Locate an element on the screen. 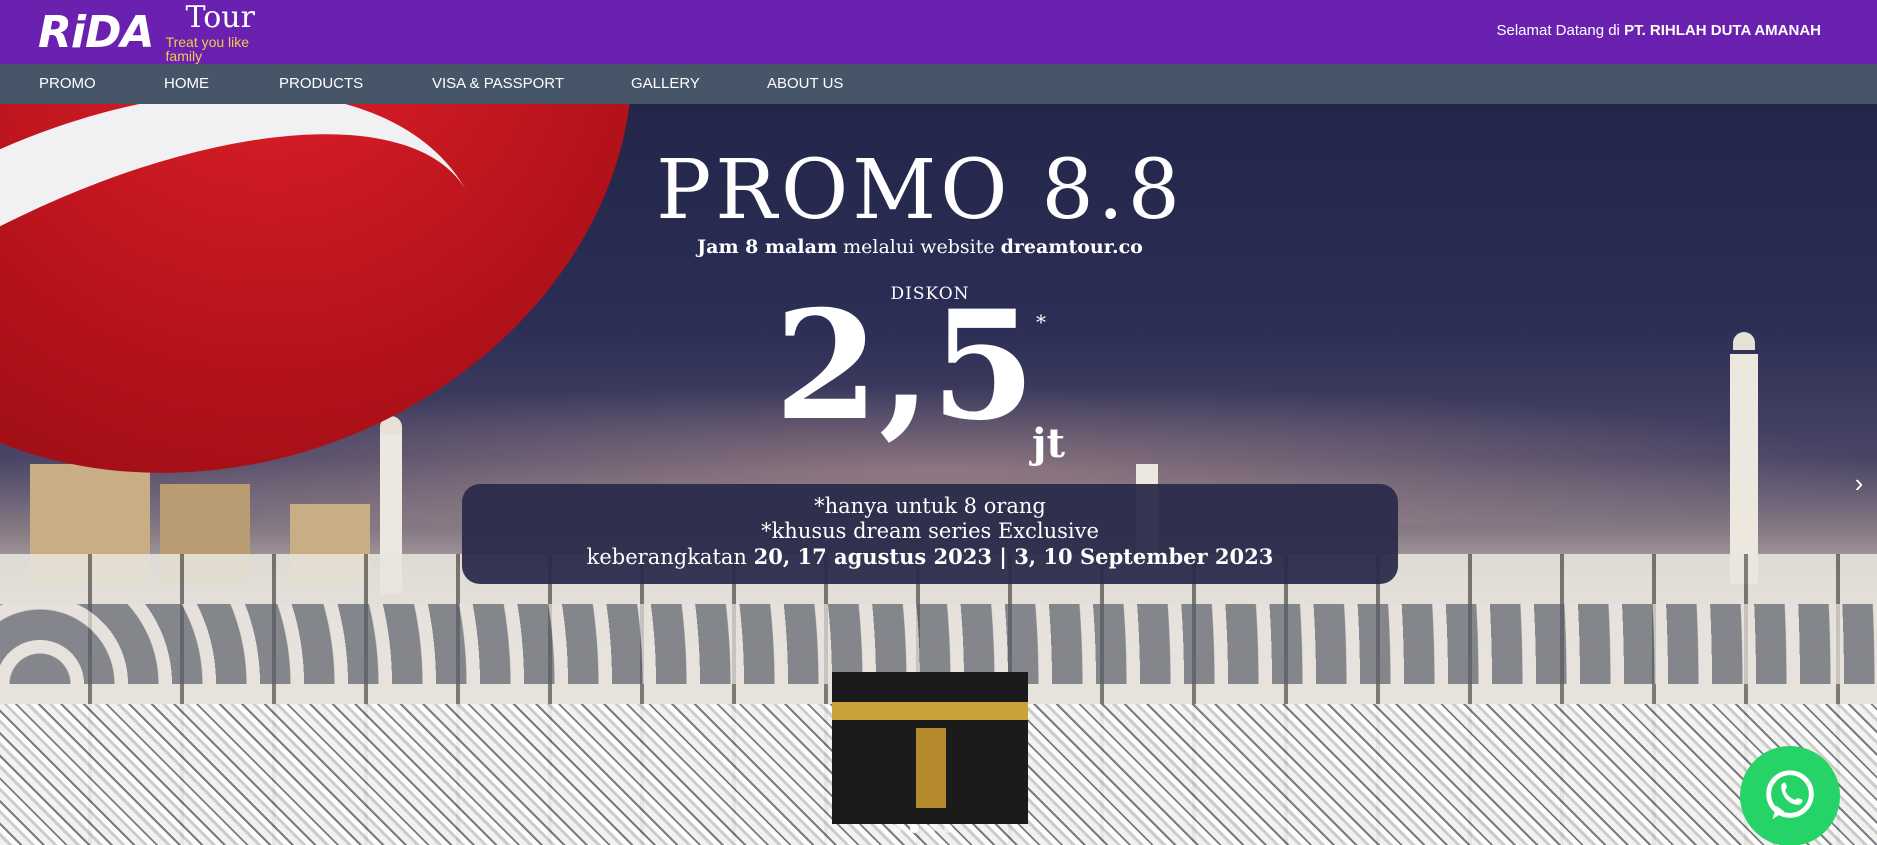  promo-time: Jam 8 malam is located at coordinates (767, 247).